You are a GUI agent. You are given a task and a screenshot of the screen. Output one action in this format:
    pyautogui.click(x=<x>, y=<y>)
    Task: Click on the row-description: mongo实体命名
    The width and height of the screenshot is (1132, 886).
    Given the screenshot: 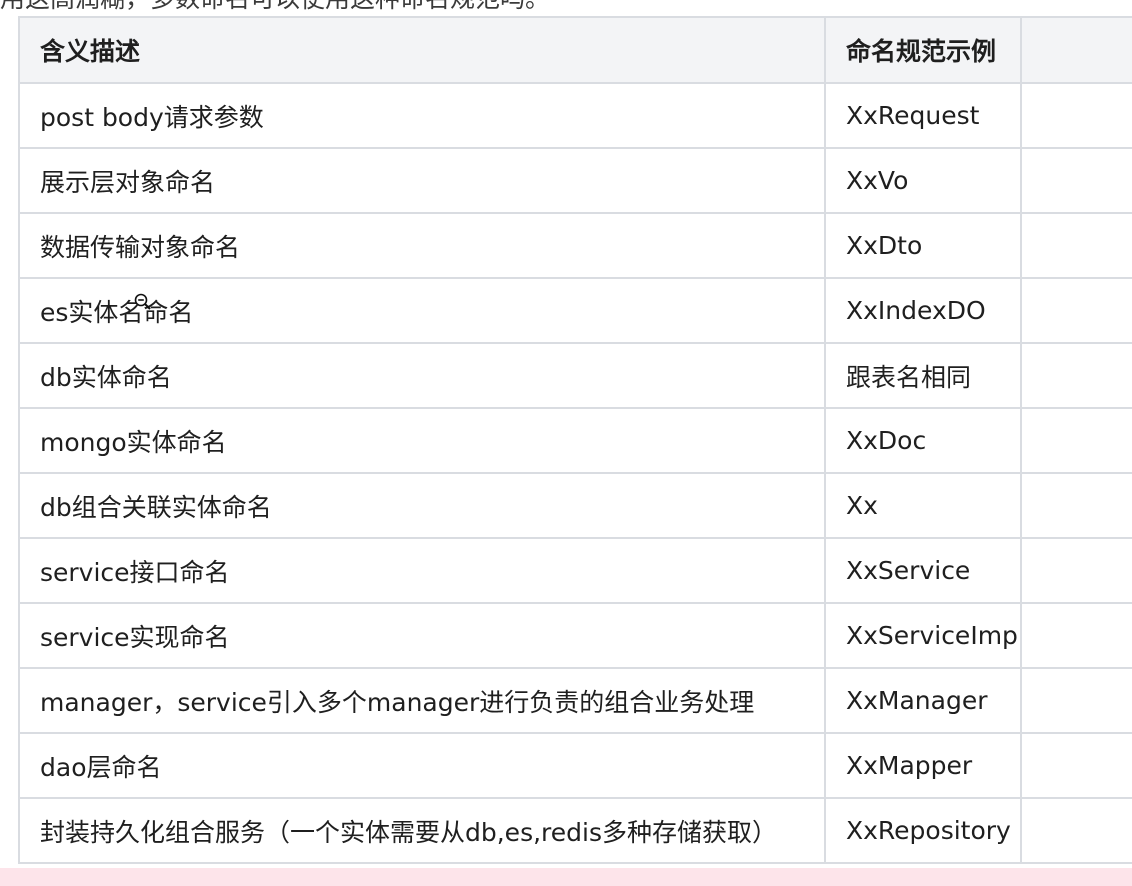 What is the action you would take?
    pyautogui.click(x=422, y=440)
    